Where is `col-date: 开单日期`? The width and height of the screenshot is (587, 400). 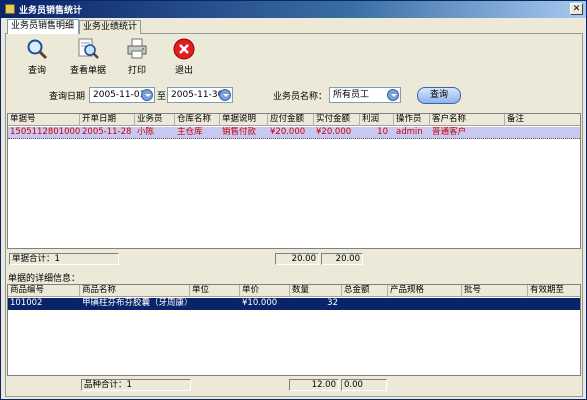 col-date: 开单日期 is located at coordinates (107, 120).